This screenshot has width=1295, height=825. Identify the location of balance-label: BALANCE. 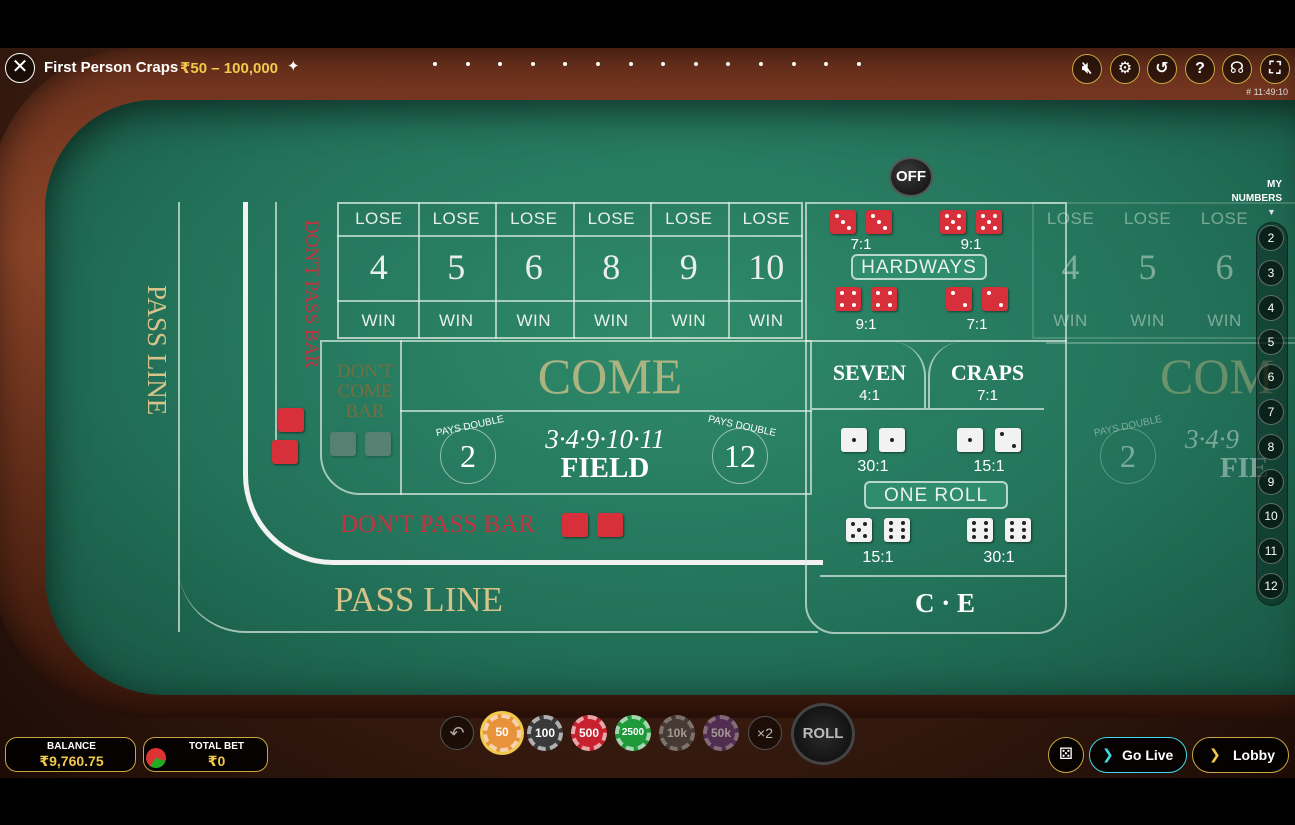
(71, 746).